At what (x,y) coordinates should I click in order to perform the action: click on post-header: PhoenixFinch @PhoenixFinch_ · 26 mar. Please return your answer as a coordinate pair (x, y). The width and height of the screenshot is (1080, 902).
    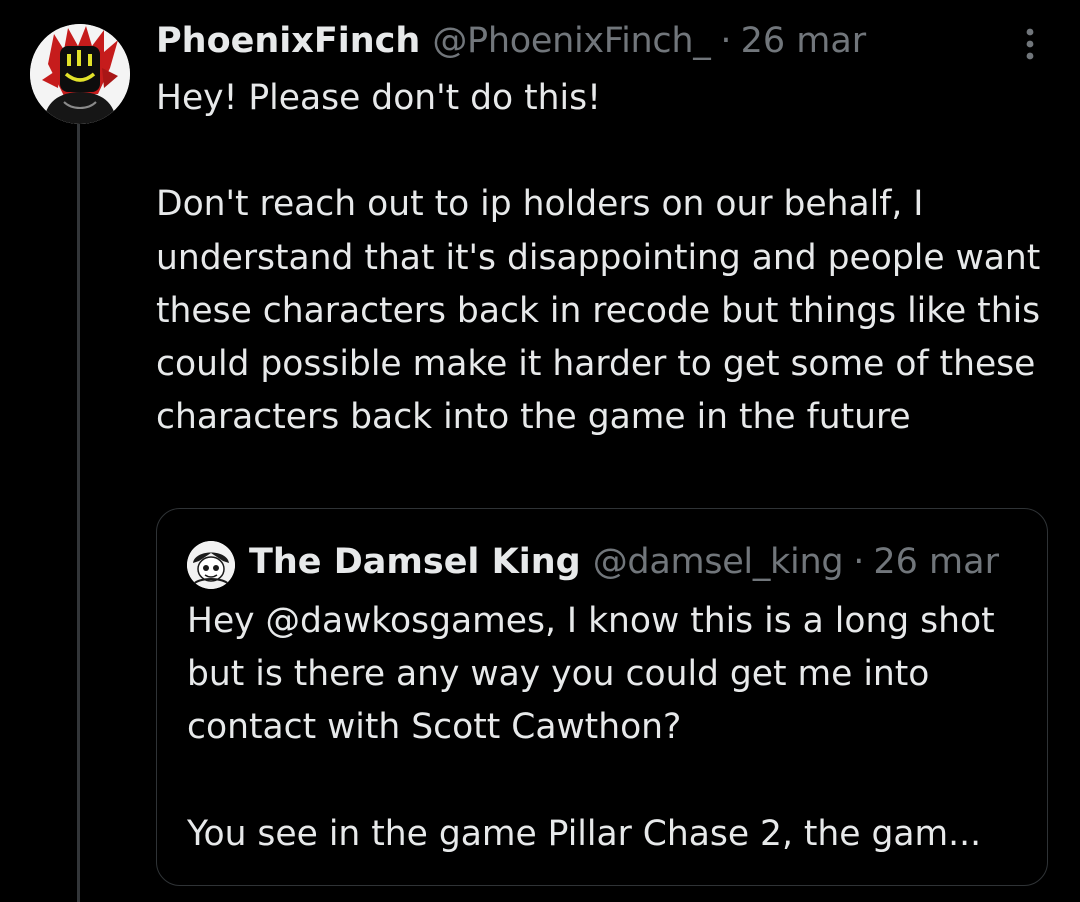
    Looking at the image, I should click on (511, 41).